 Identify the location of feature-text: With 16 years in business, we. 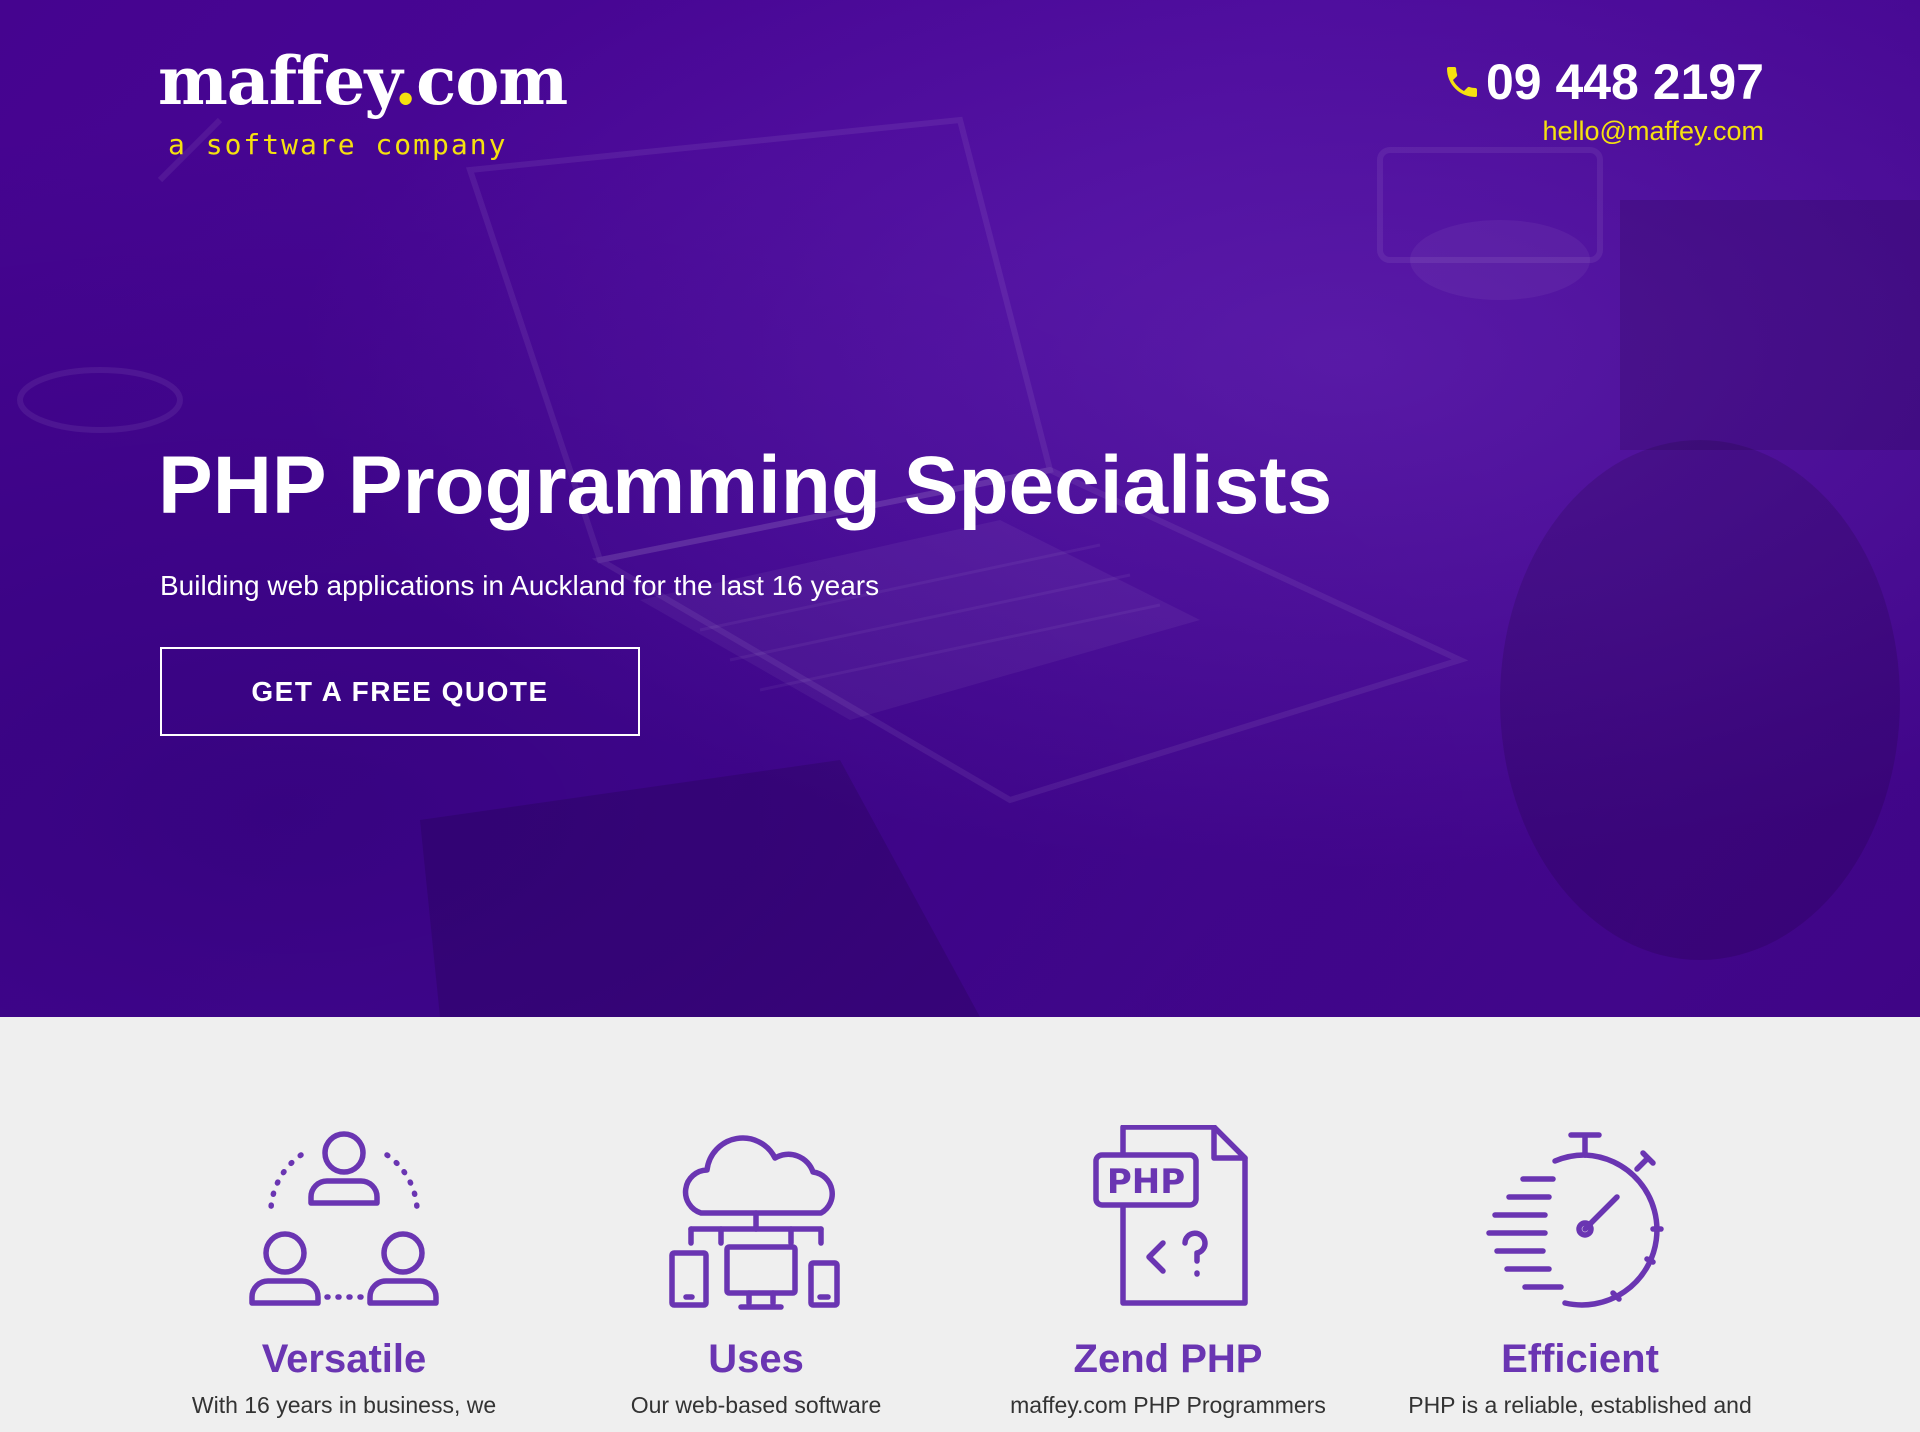
(344, 1405).